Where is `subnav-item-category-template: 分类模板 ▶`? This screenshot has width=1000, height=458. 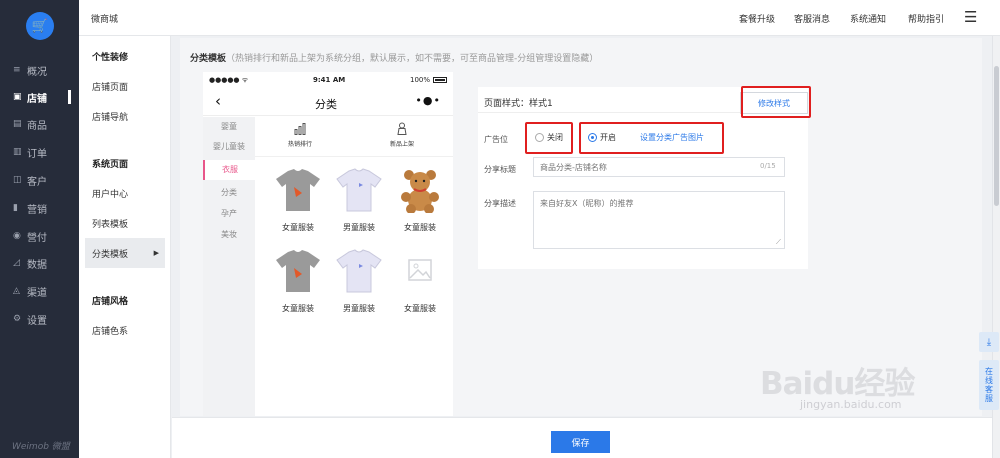
subnav-item-category-template: 分类模板 ▶ is located at coordinates (125, 253).